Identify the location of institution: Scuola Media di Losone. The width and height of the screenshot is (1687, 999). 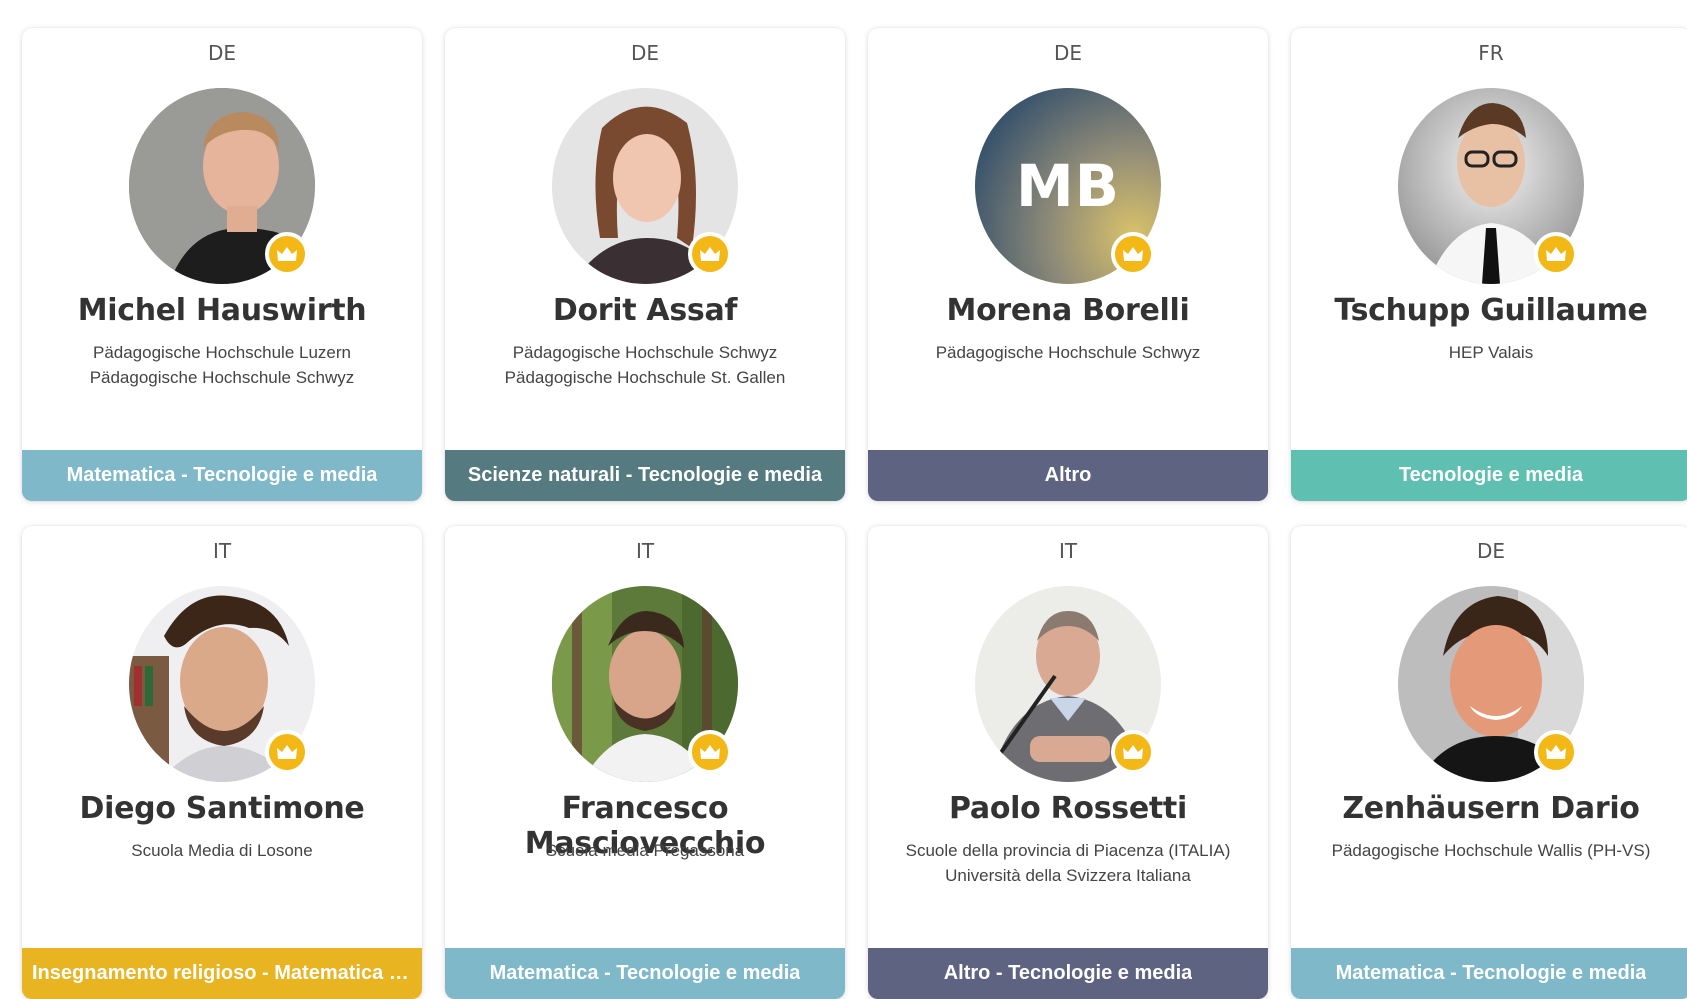
(222, 850).